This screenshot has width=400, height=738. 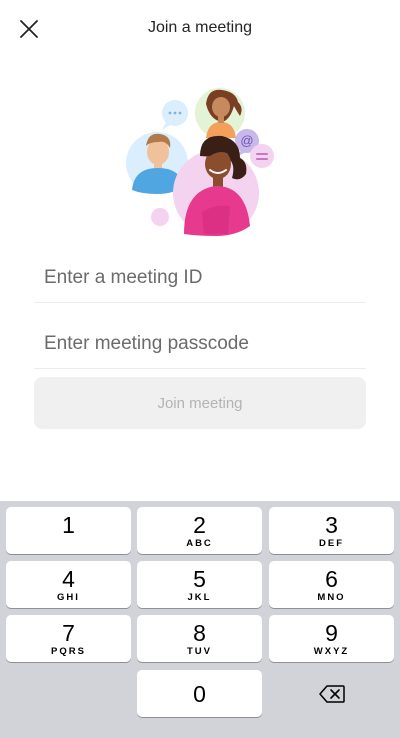 I want to click on key-number: 3, so click(x=331, y=524).